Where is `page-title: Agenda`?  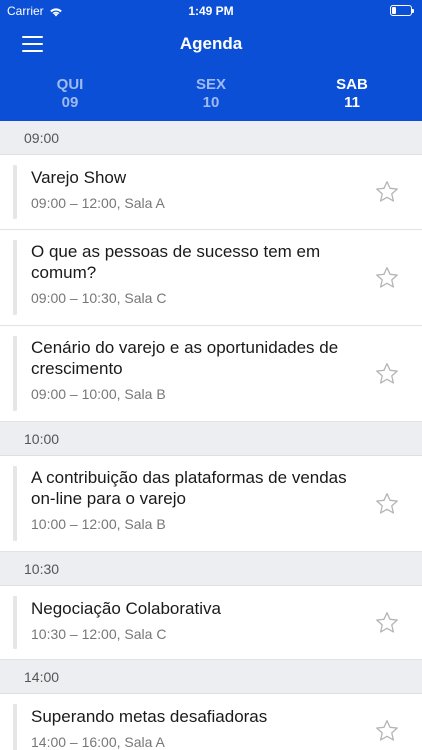 page-title: Agenda is located at coordinates (211, 43).